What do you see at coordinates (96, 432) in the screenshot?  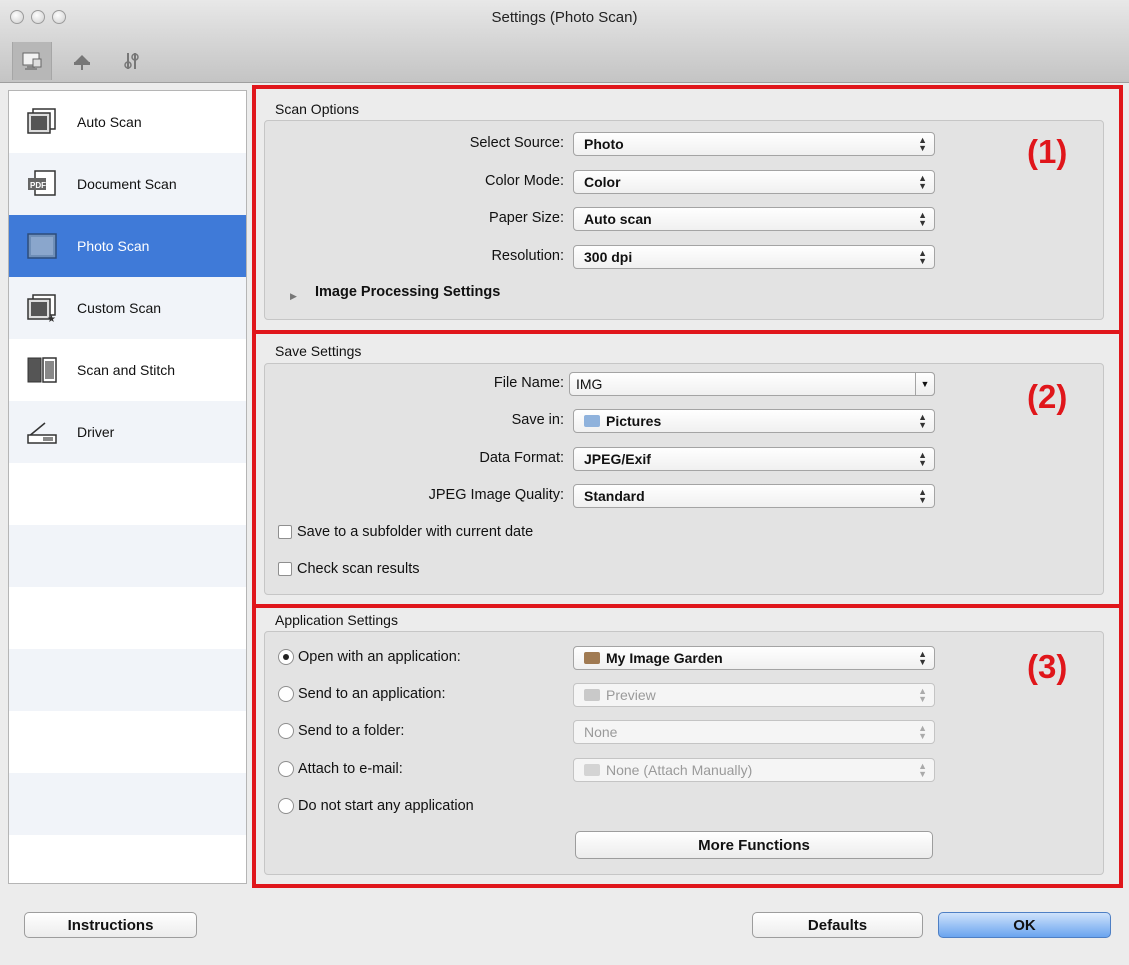 I see `sidebar-item-label: Driver` at bounding box center [96, 432].